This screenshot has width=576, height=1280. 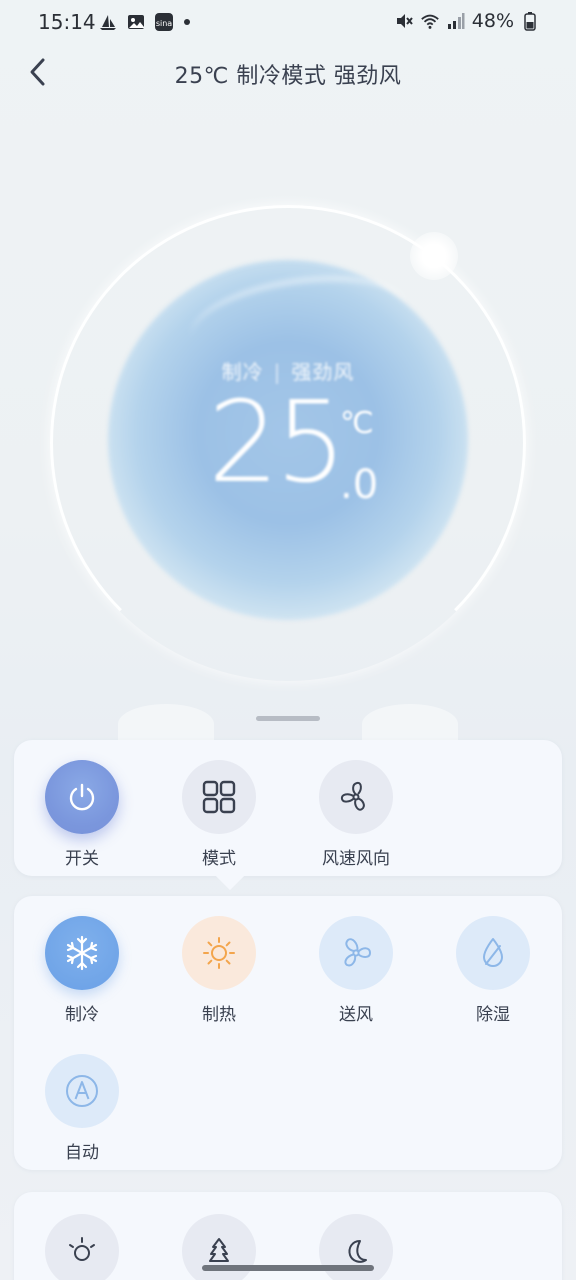 I want to click on gesture-nav-bar, so click(x=288, y=1268).